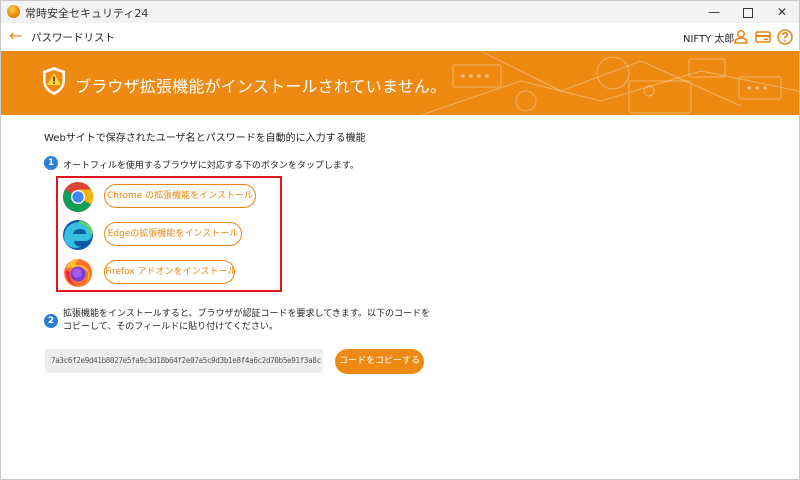  I want to click on copy-code-button: コードをコピーする, so click(379, 361).